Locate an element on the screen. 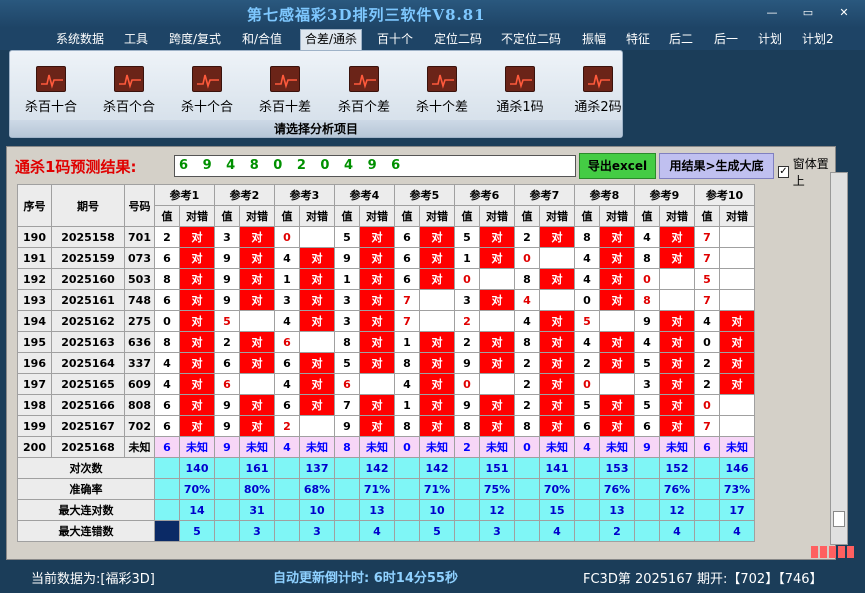 This screenshot has width=865, height=593. menu-item-2: 跨度/复式 is located at coordinates (195, 40).